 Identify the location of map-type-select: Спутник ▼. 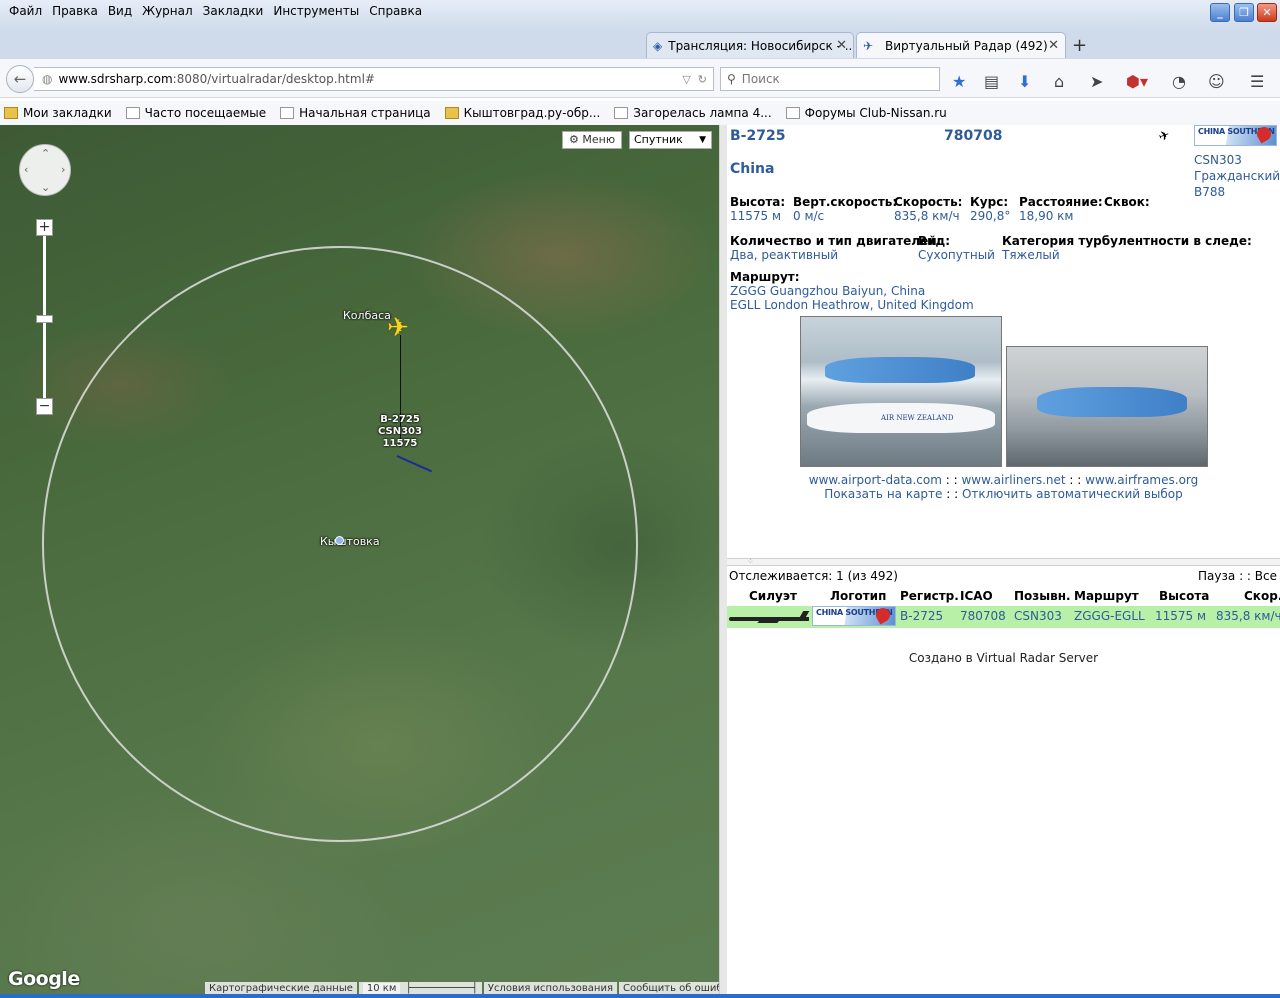
(670, 140).